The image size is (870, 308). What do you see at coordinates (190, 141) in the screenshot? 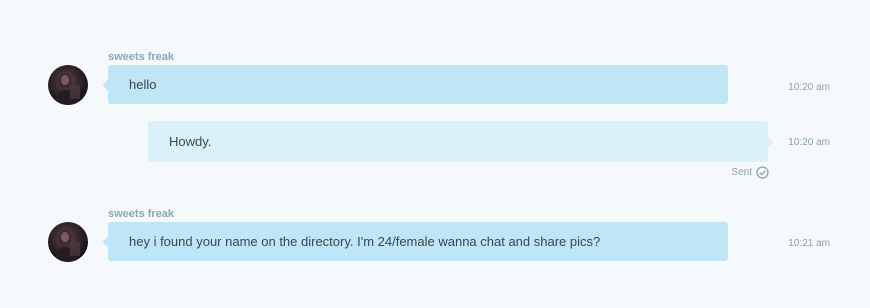
I see `message-text: Howdy.` at bounding box center [190, 141].